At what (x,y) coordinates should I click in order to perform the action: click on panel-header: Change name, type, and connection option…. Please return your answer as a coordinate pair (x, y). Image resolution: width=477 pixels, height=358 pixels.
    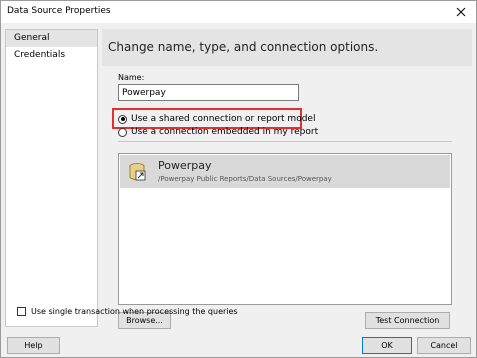
    Looking at the image, I should click on (287, 47).